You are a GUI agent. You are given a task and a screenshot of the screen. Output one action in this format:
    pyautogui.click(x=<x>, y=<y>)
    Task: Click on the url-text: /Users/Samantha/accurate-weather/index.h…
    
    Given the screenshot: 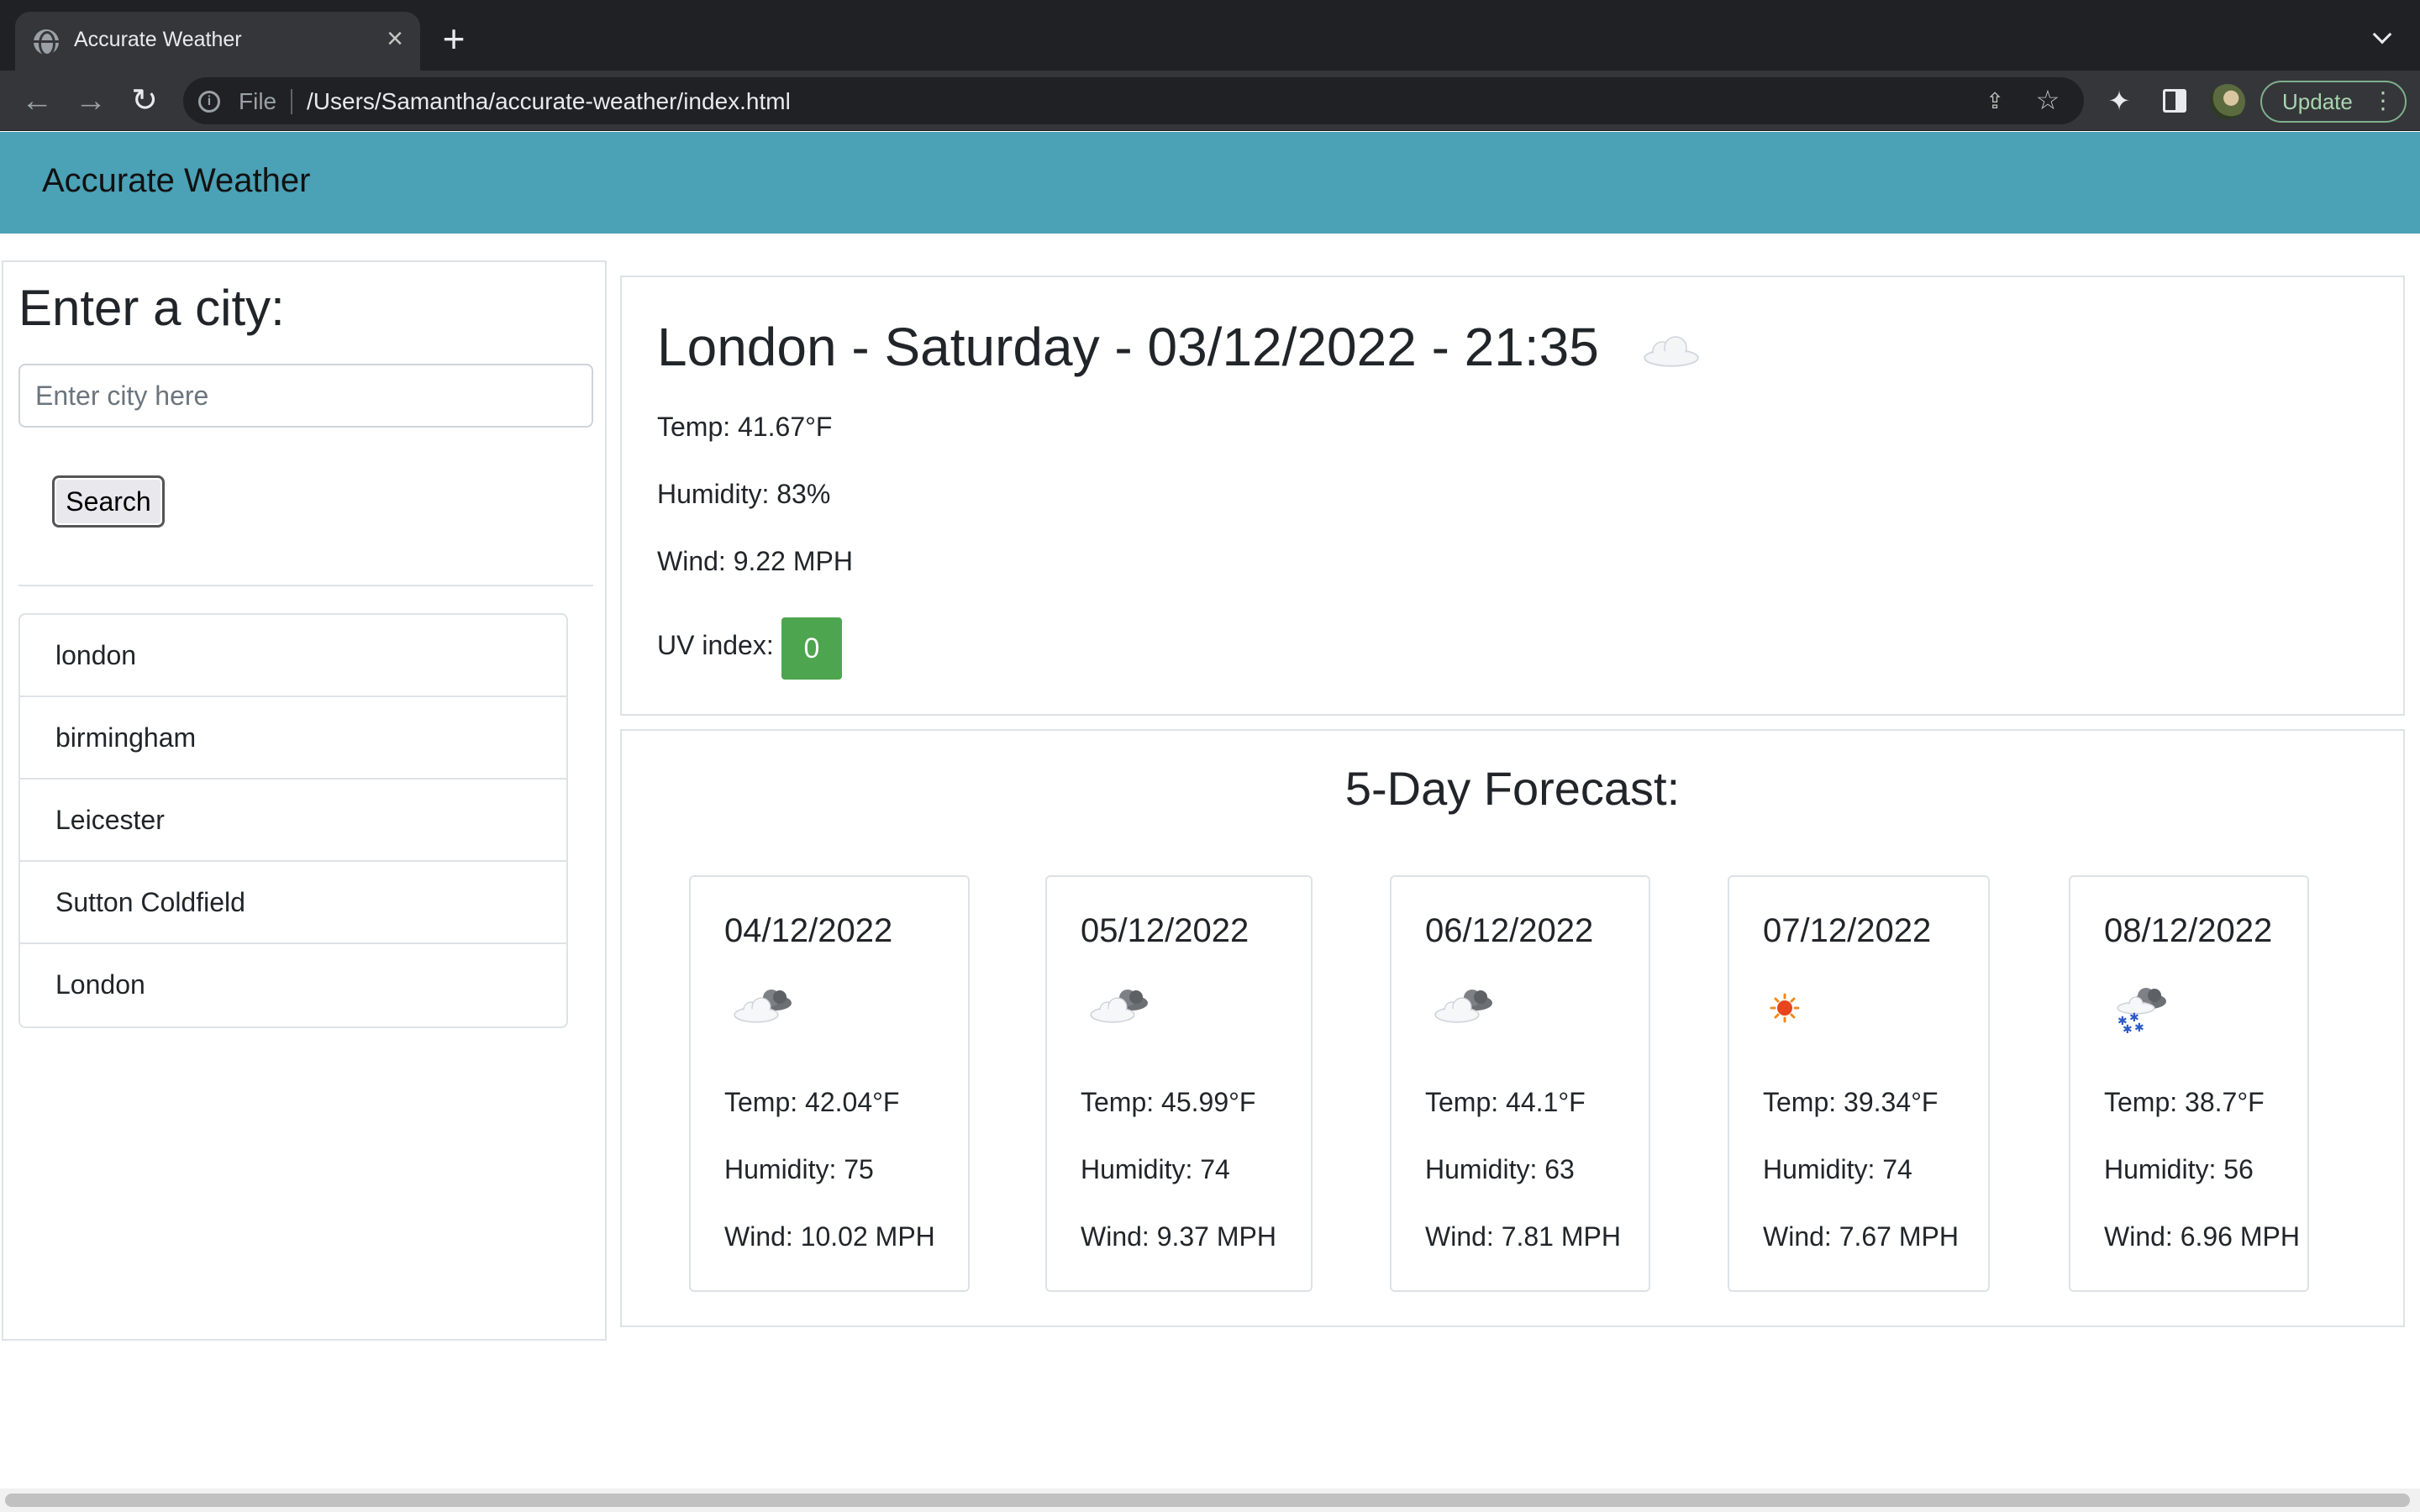 What is the action you would take?
    pyautogui.click(x=549, y=101)
    